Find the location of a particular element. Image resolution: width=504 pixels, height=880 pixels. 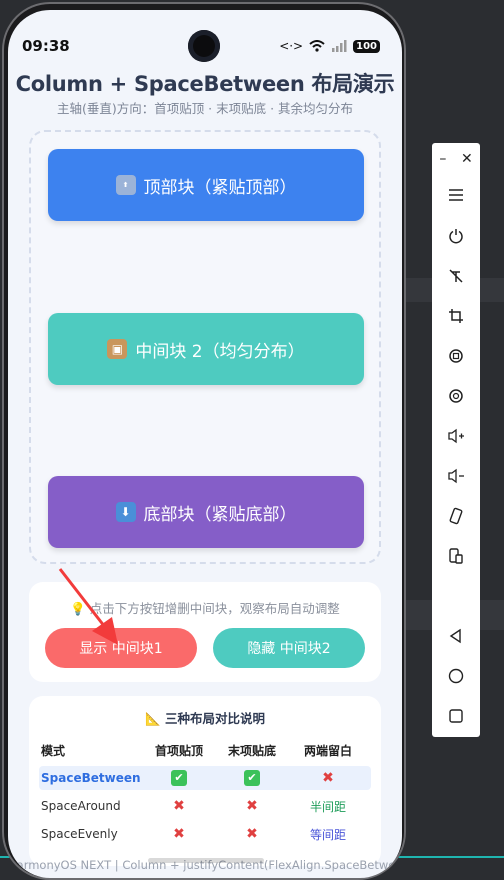

rotate-icon is located at coordinates (456, 356).